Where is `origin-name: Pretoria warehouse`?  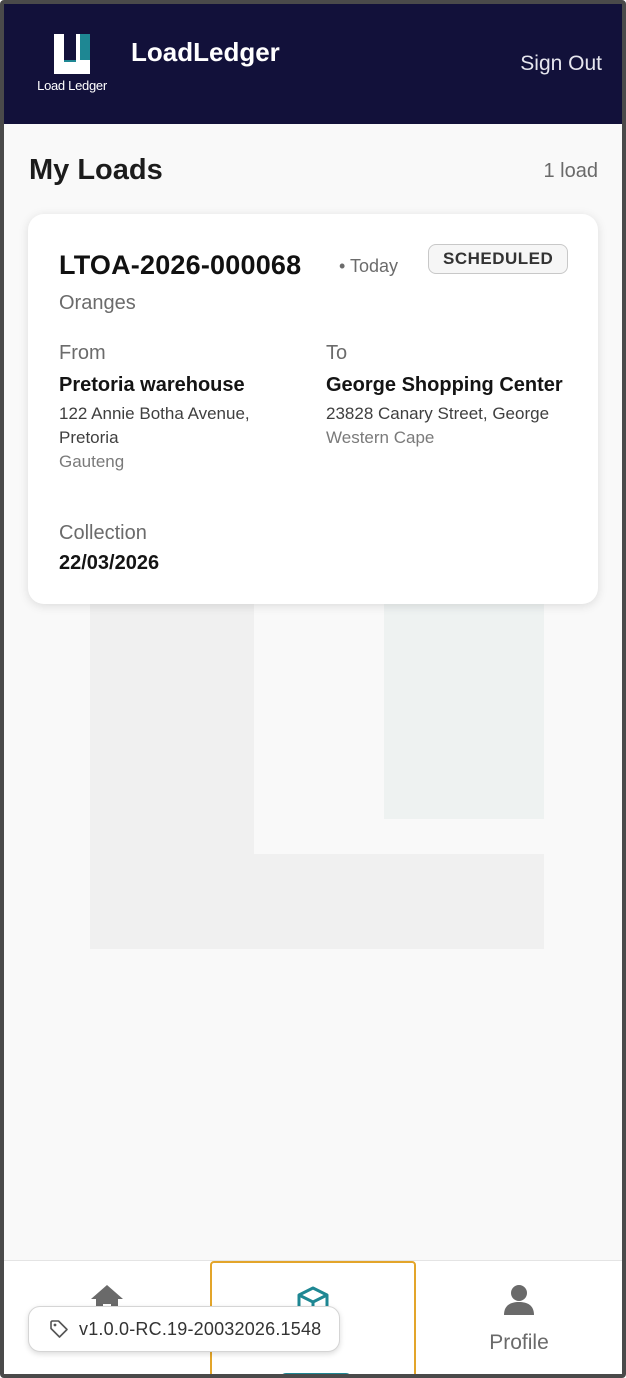
origin-name: Pretoria warehouse is located at coordinates (152, 385).